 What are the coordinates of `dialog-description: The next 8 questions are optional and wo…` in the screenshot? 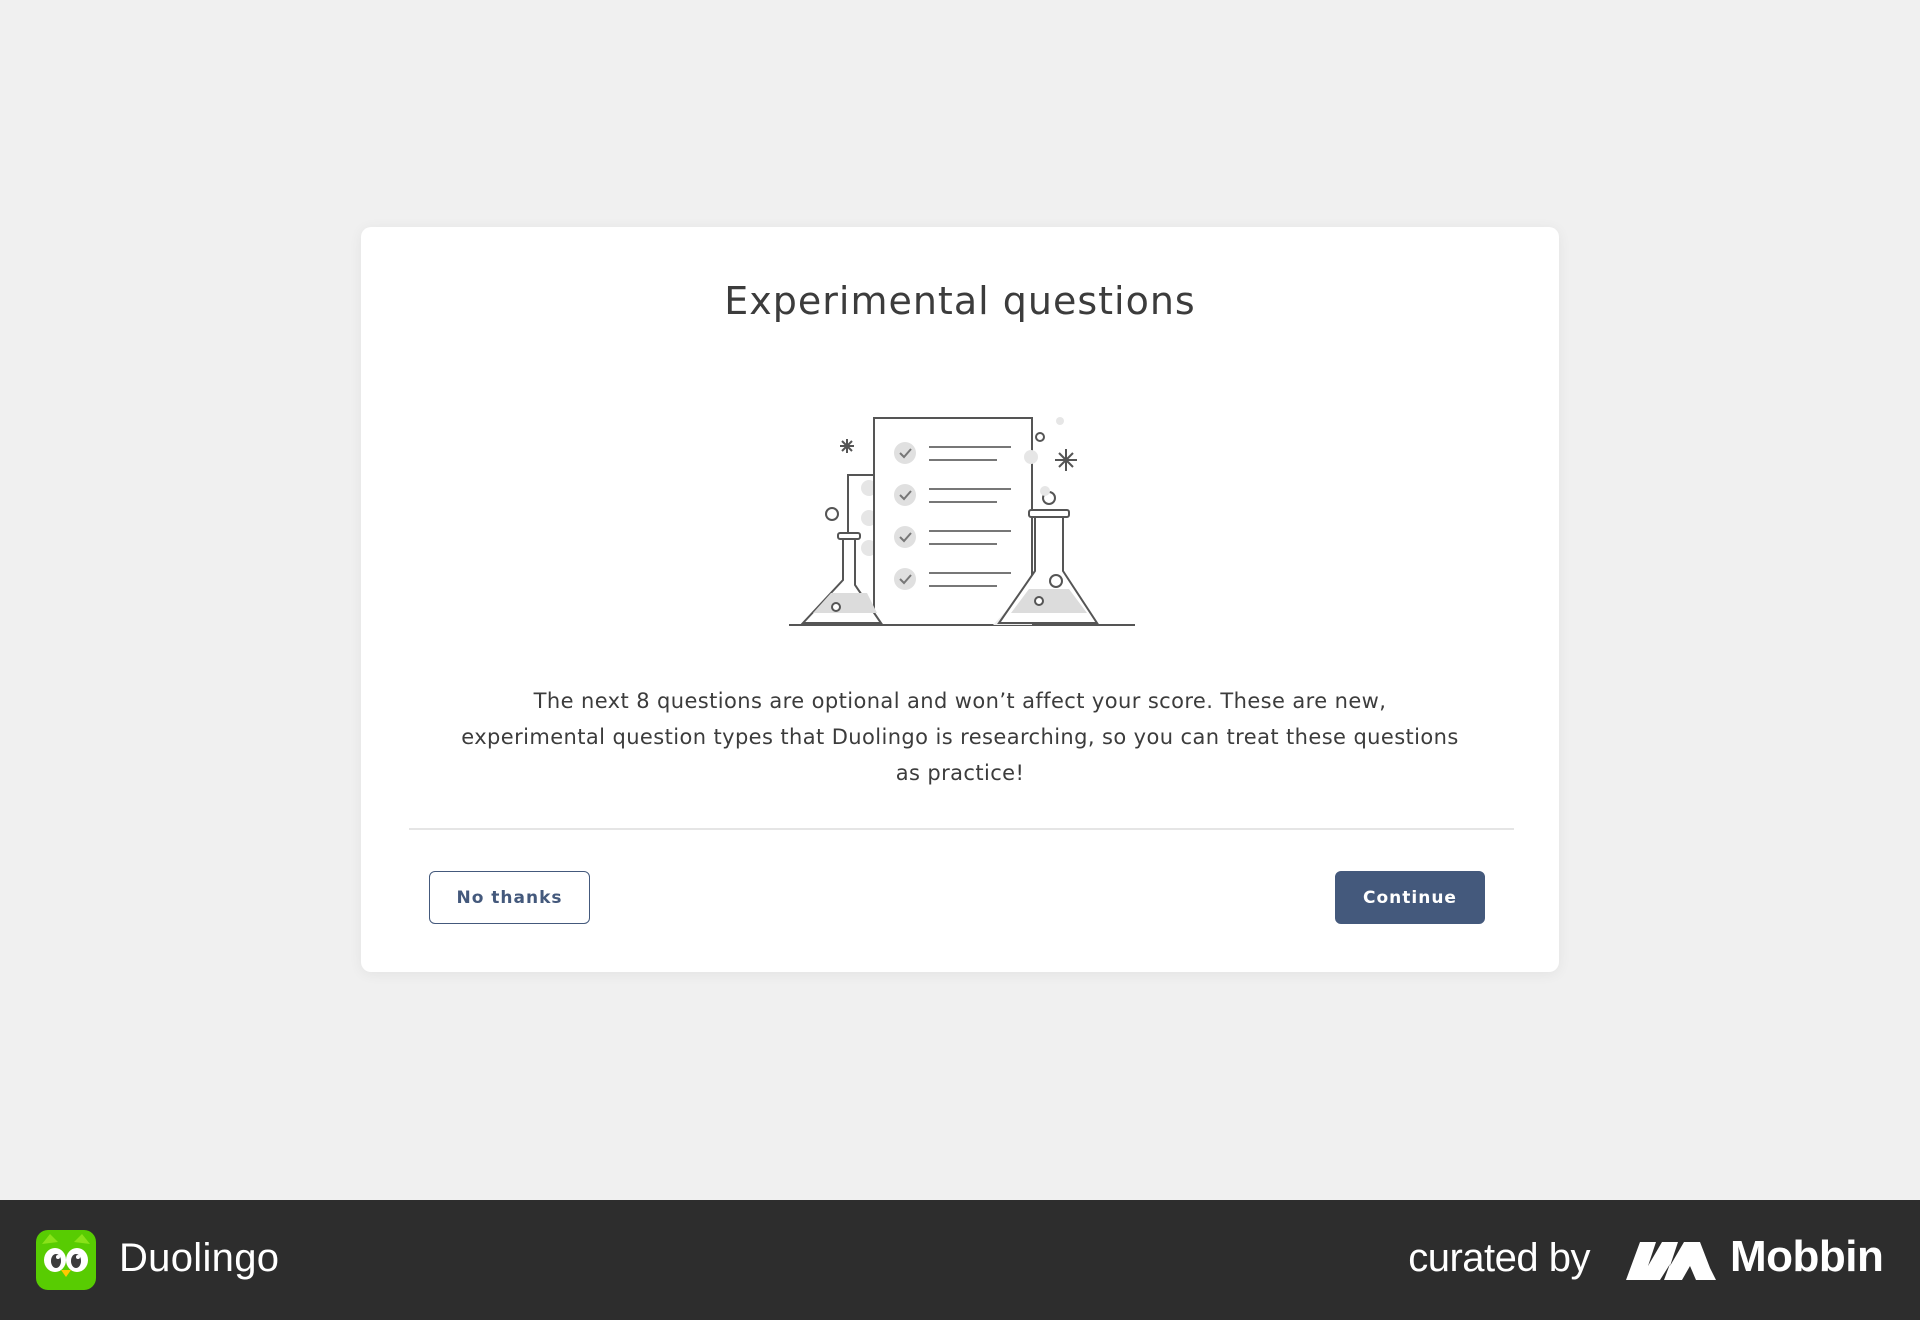 It's located at (960, 737).